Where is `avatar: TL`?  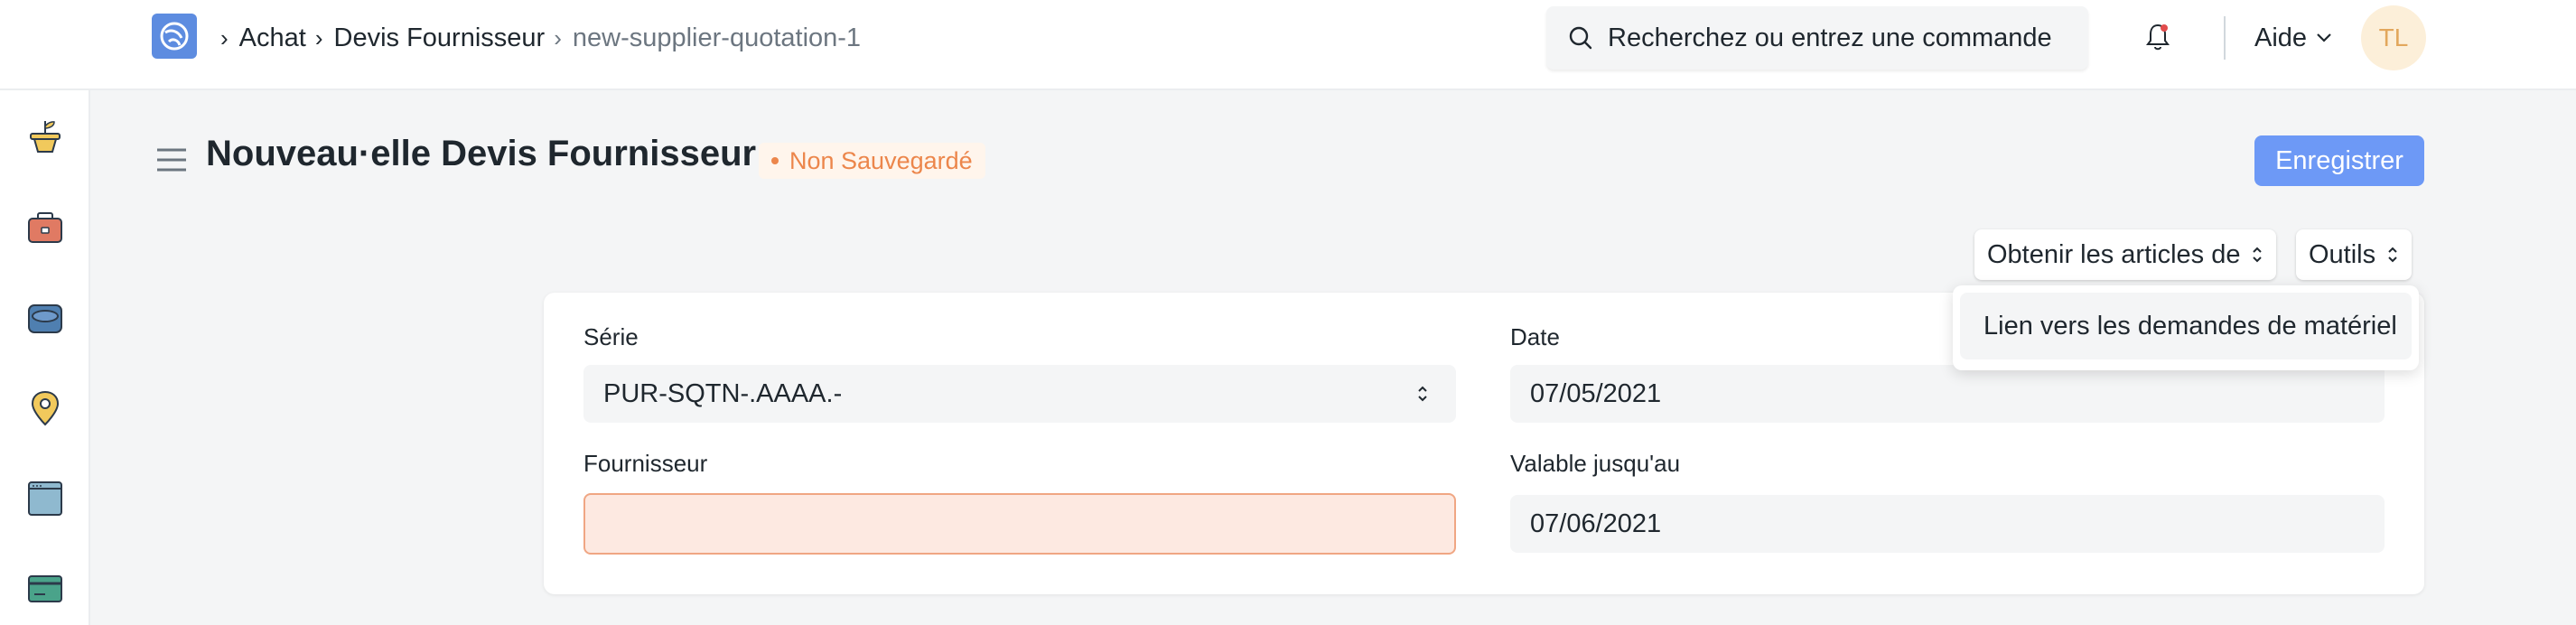
avatar: TL is located at coordinates (2393, 37).